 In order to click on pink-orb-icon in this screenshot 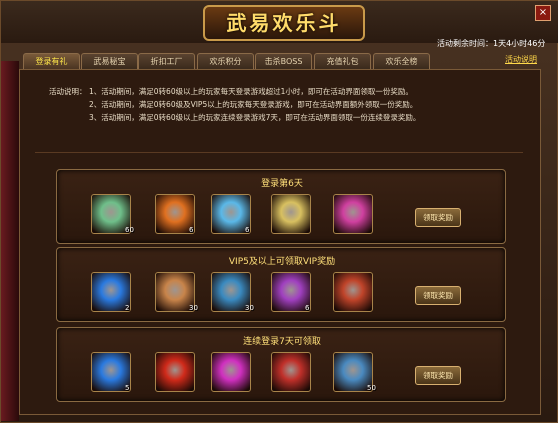, I will do `click(353, 214)`.